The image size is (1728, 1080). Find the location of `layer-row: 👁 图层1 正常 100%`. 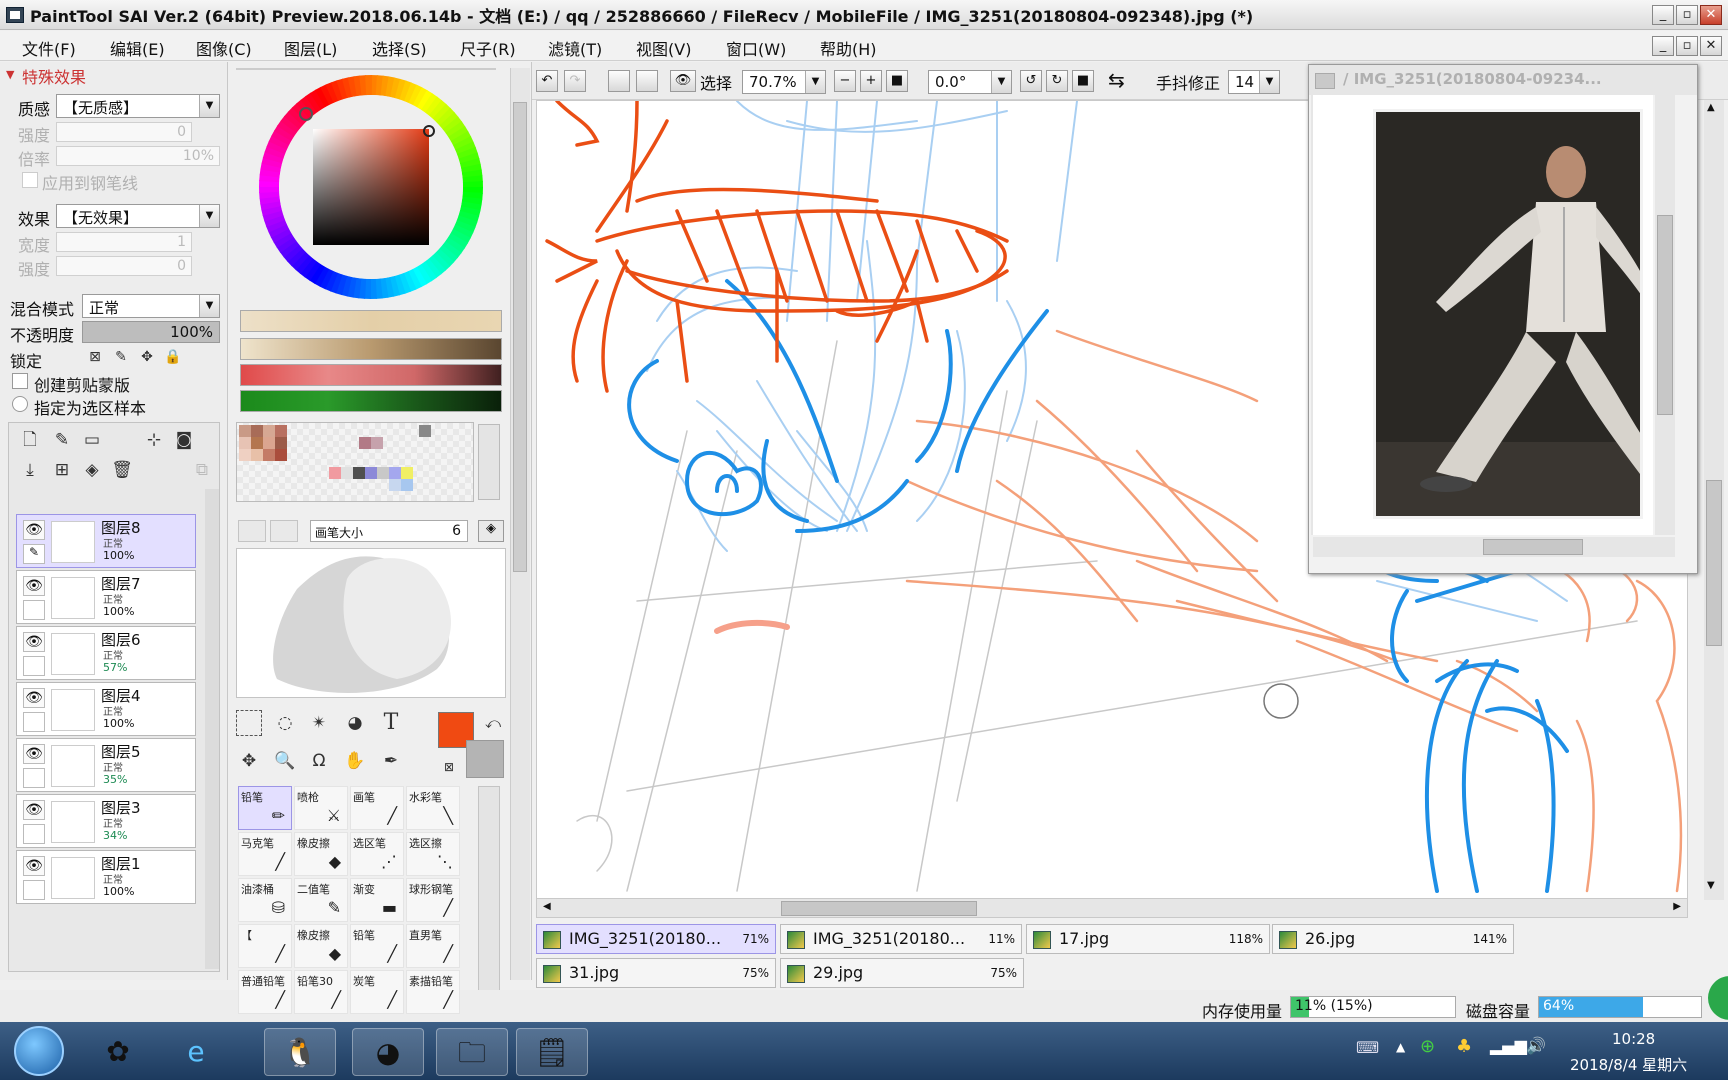

layer-row: 👁 图层1 正常 100% is located at coordinates (106, 877).